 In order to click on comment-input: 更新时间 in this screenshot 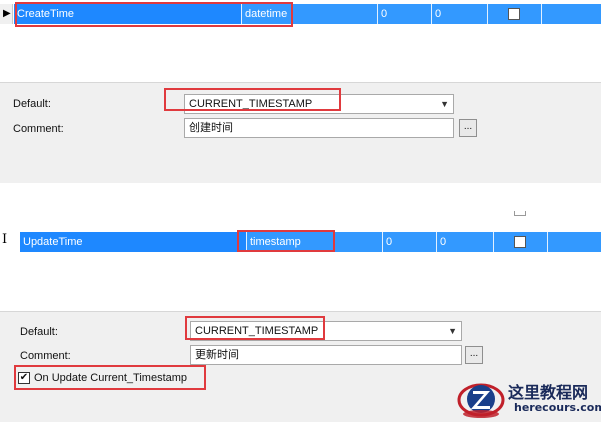, I will do `click(326, 355)`.